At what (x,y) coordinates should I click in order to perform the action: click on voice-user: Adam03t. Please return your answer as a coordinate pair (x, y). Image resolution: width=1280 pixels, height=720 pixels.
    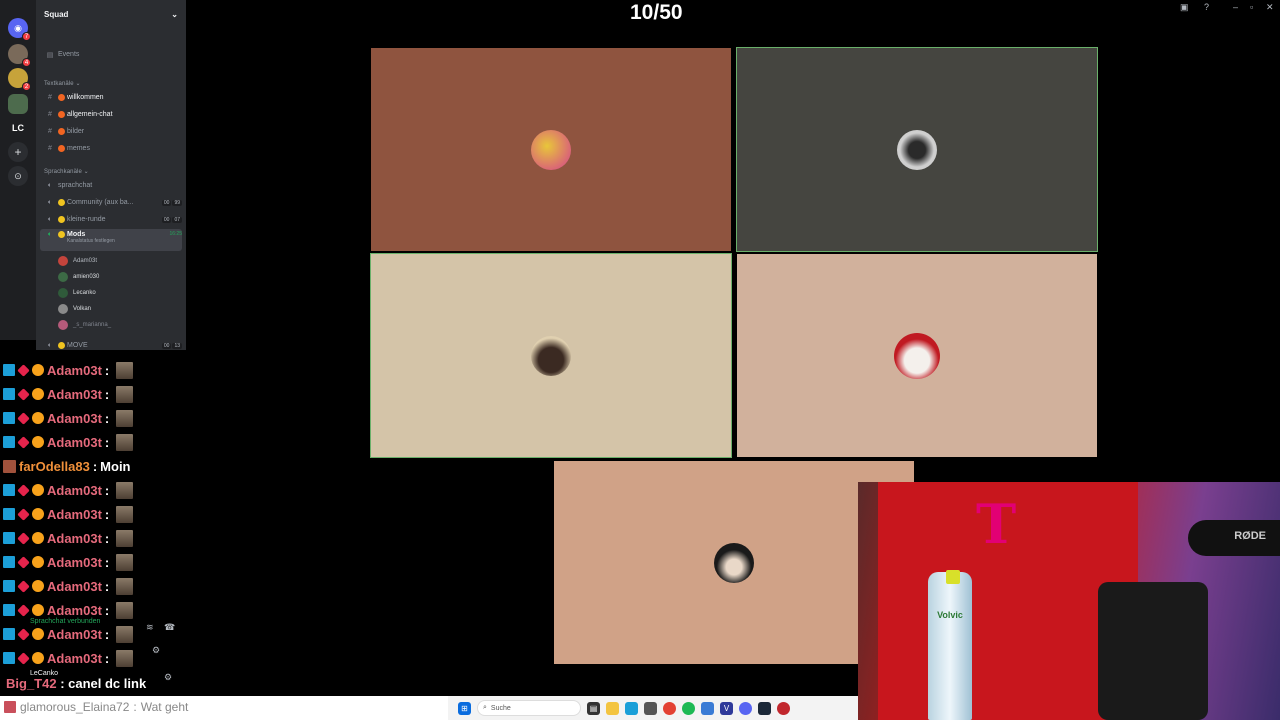
    Looking at the image, I should click on (77, 261).